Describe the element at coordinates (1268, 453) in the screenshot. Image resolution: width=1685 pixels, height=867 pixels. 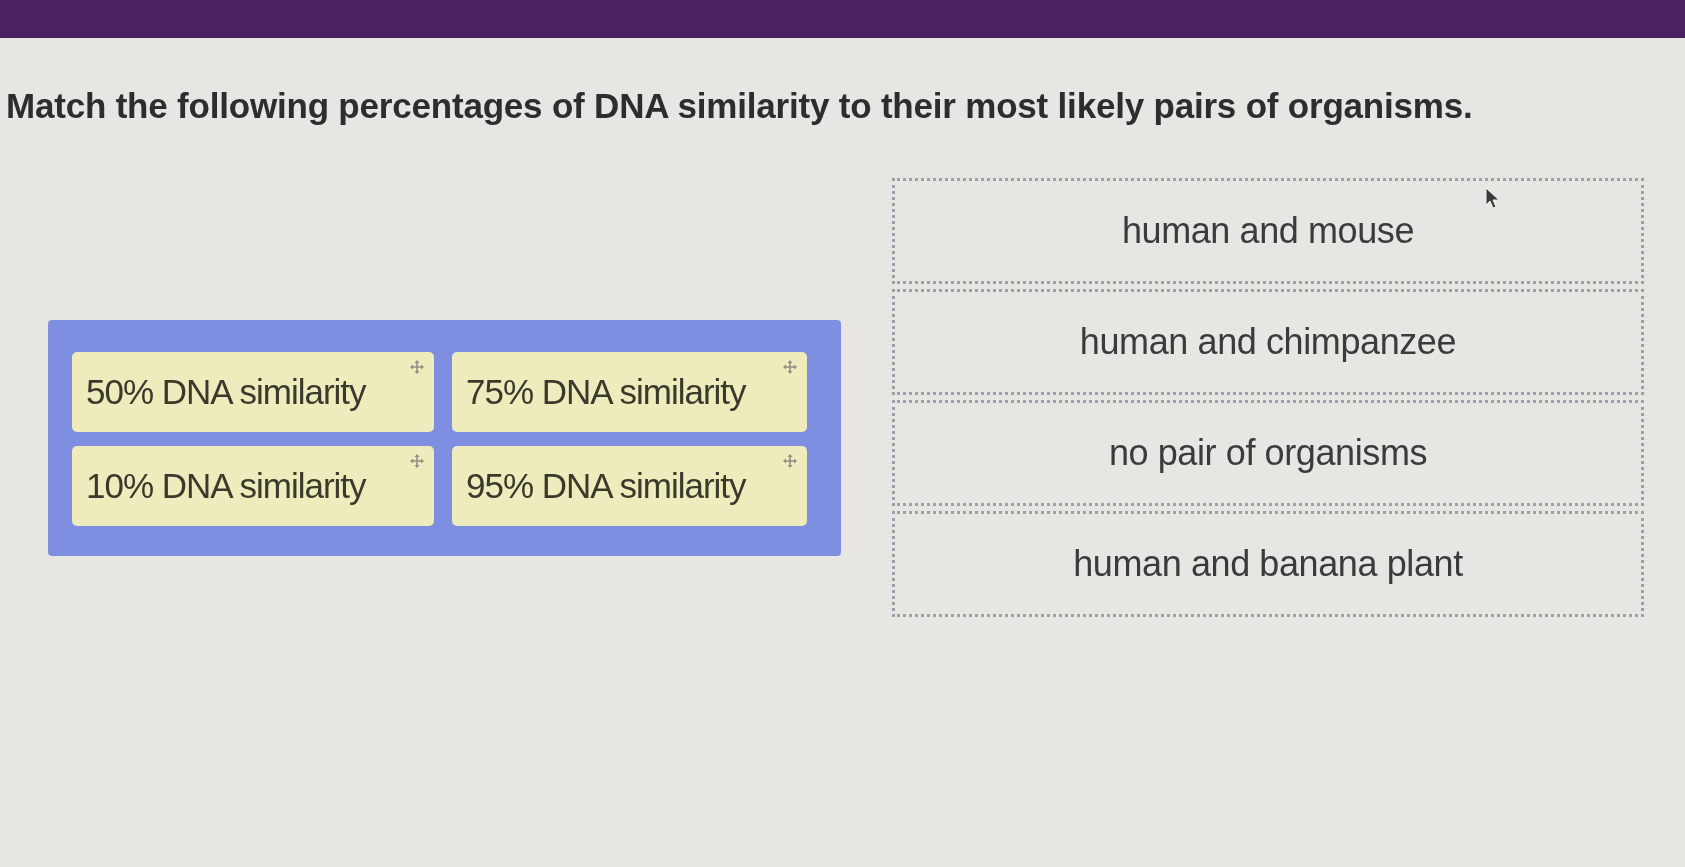
I see `drop-zone: no pair of organisms` at that location.